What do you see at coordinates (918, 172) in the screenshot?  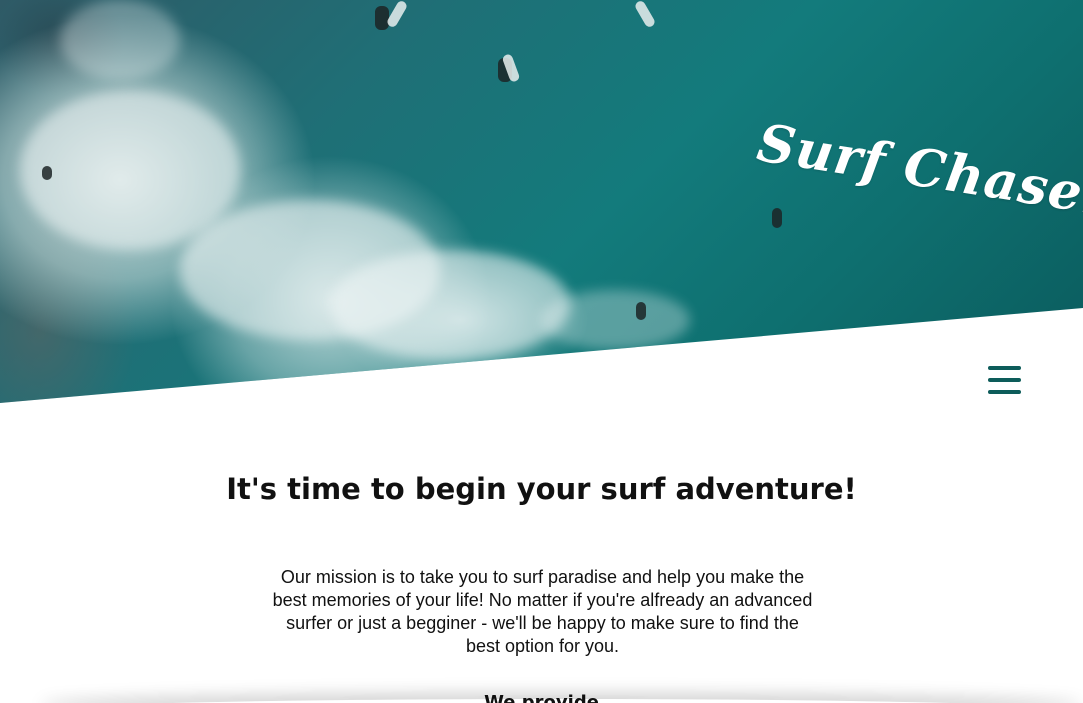 I see `brand-logo: Surf Chasers` at bounding box center [918, 172].